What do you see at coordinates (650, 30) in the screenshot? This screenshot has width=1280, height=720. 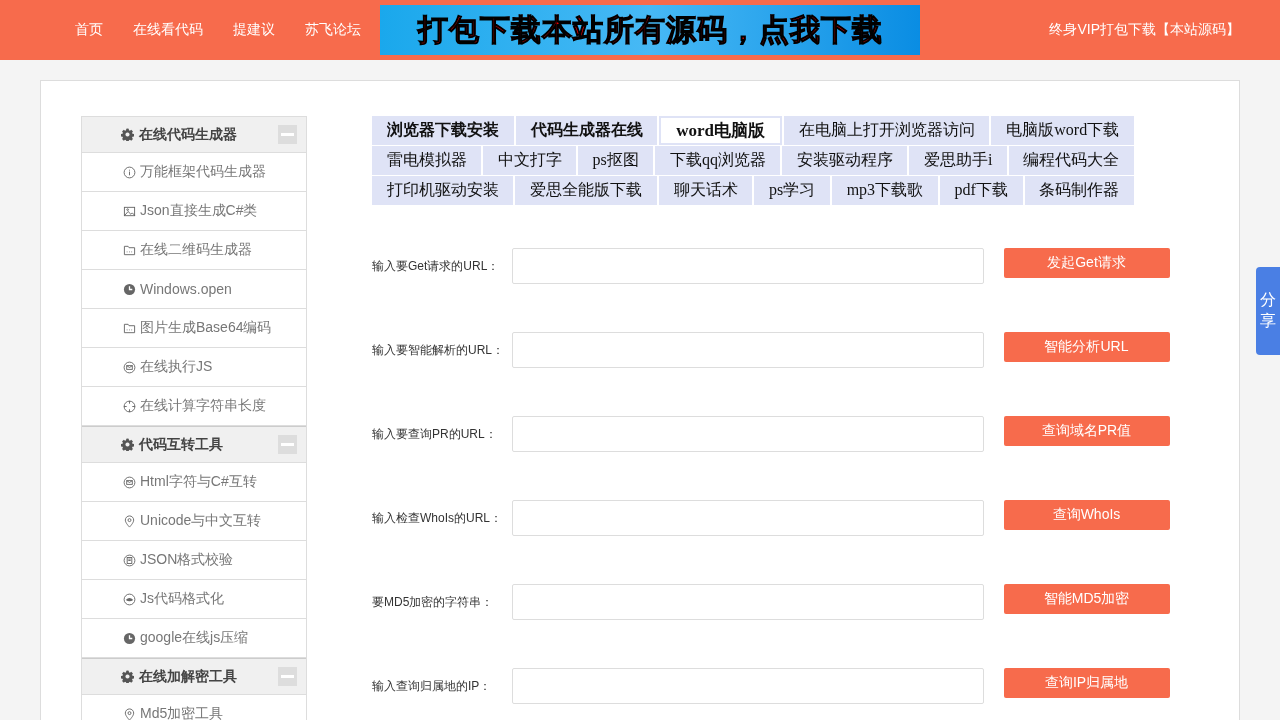 I see `download-banner: 打包下载本站所有源码，点我下载` at bounding box center [650, 30].